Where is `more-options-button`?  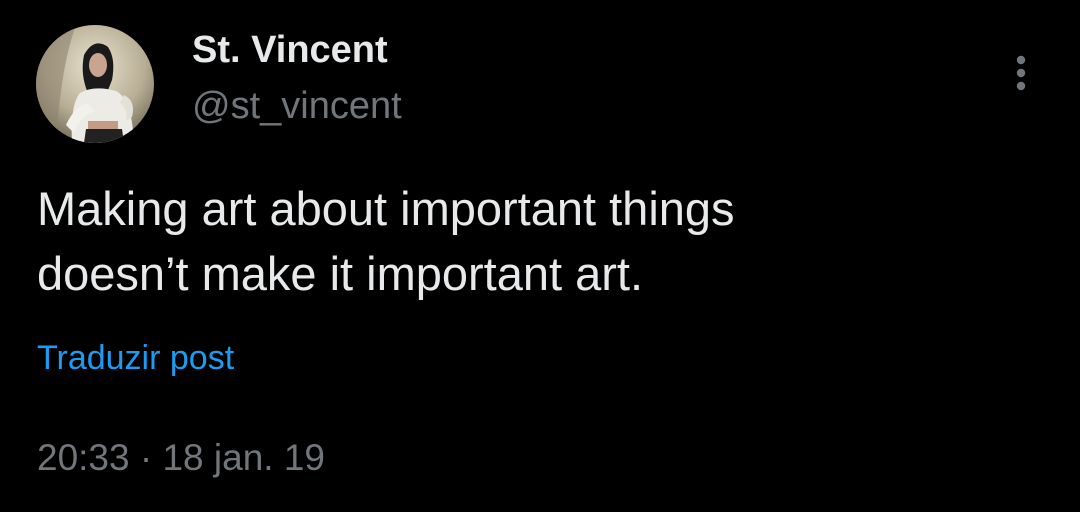 more-options-button is located at coordinates (1021, 73).